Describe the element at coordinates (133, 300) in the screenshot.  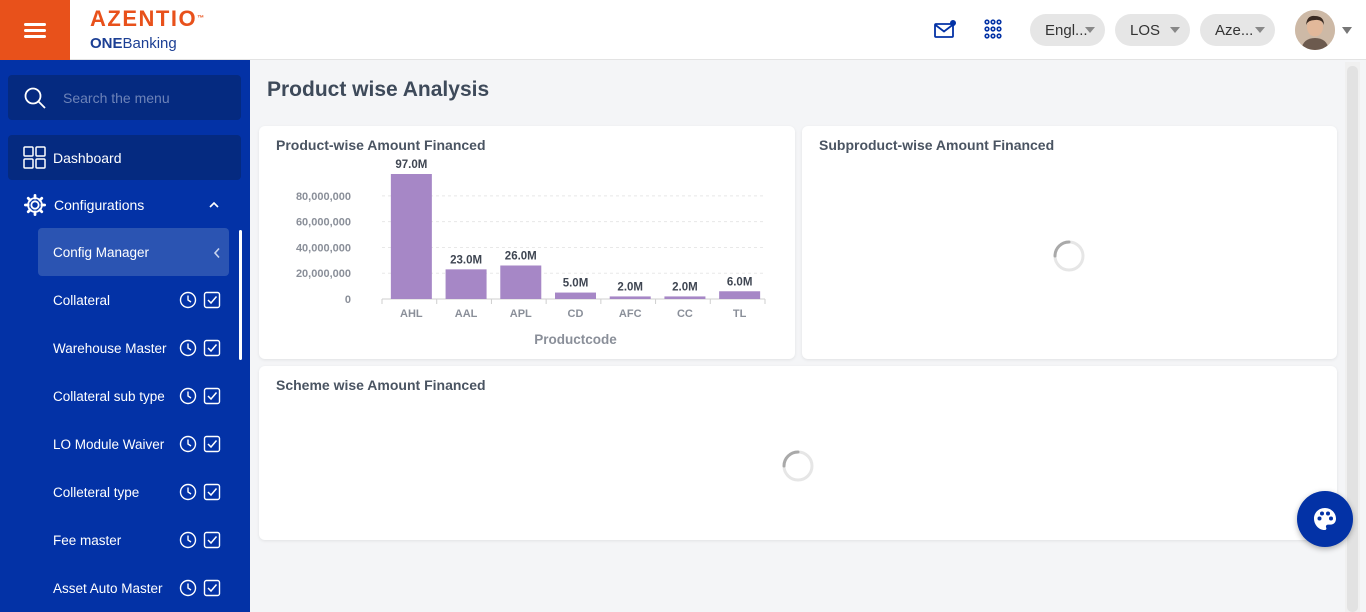
I see `sidebar-subitem: Collateral` at that location.